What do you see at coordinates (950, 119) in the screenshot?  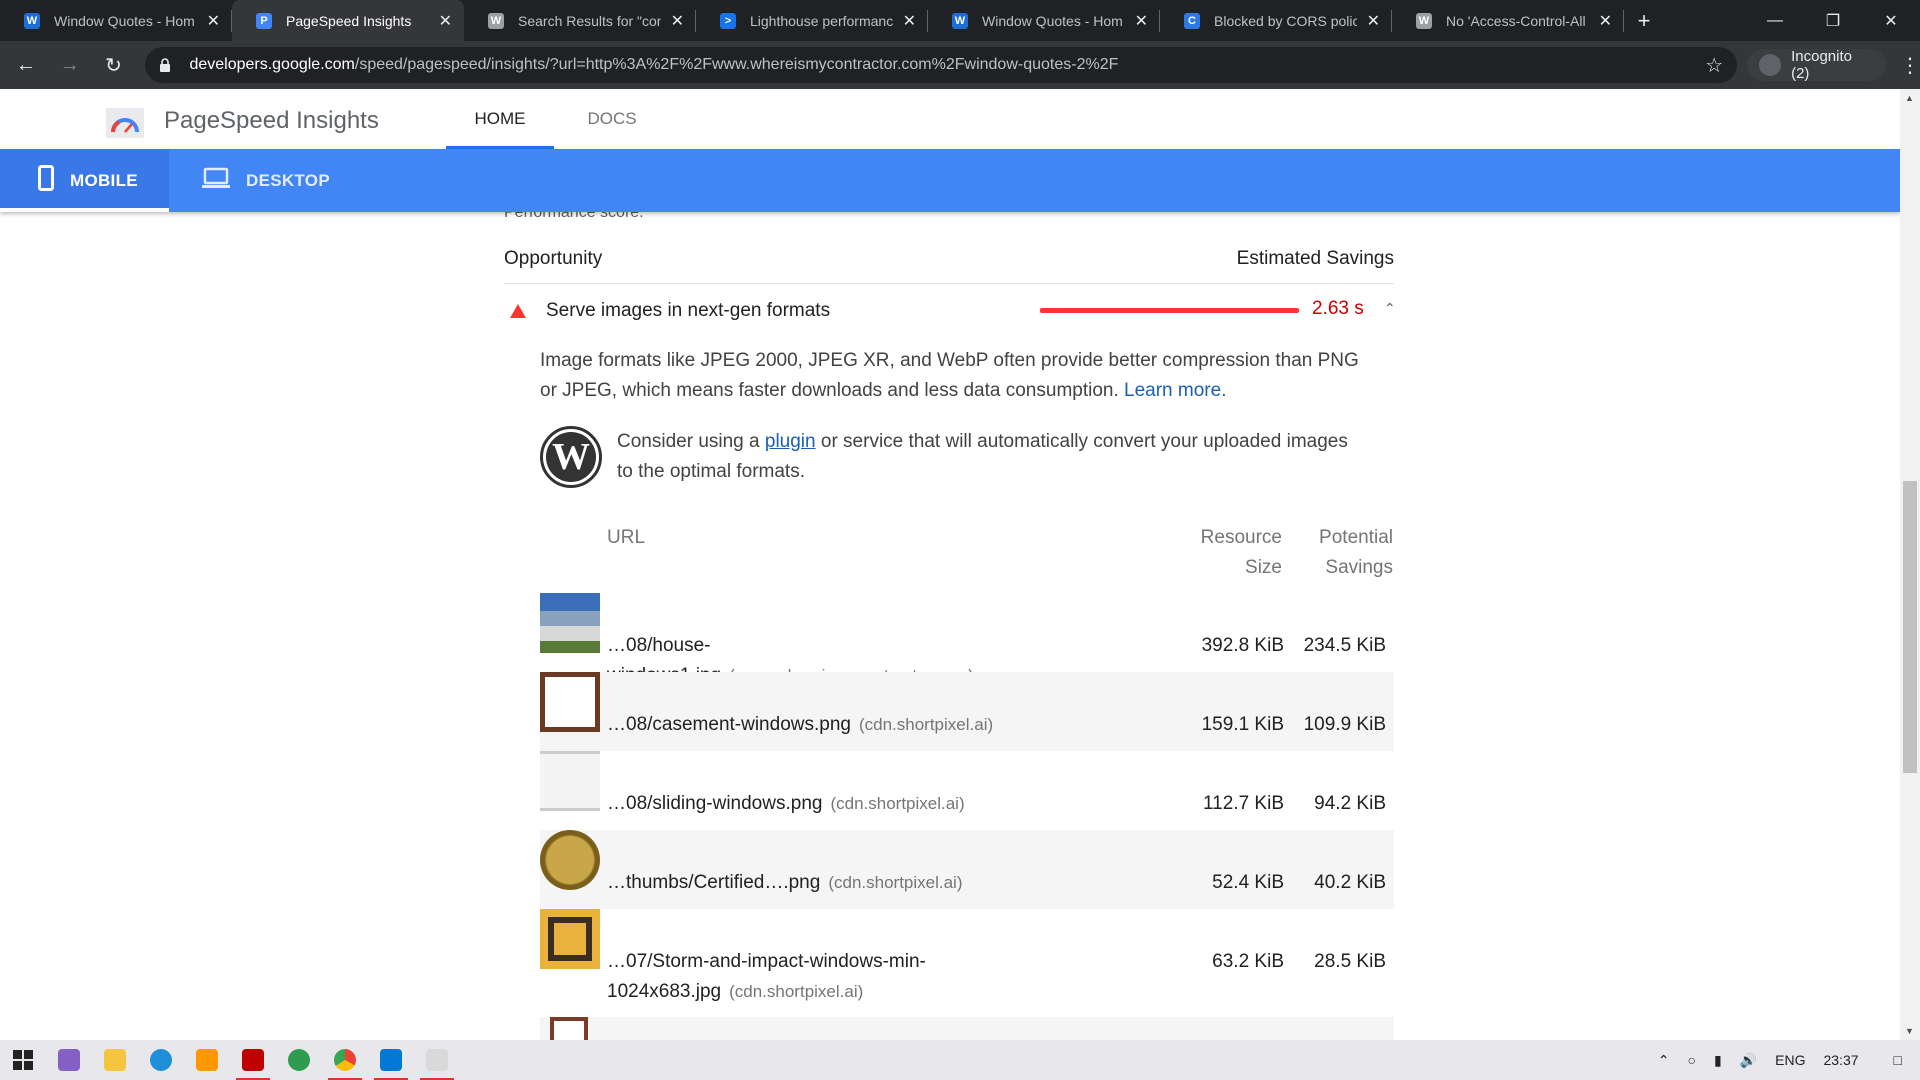 I see `psi-header: PageSpeed Insights HOME DOCS` at bounding box center [950, 119].